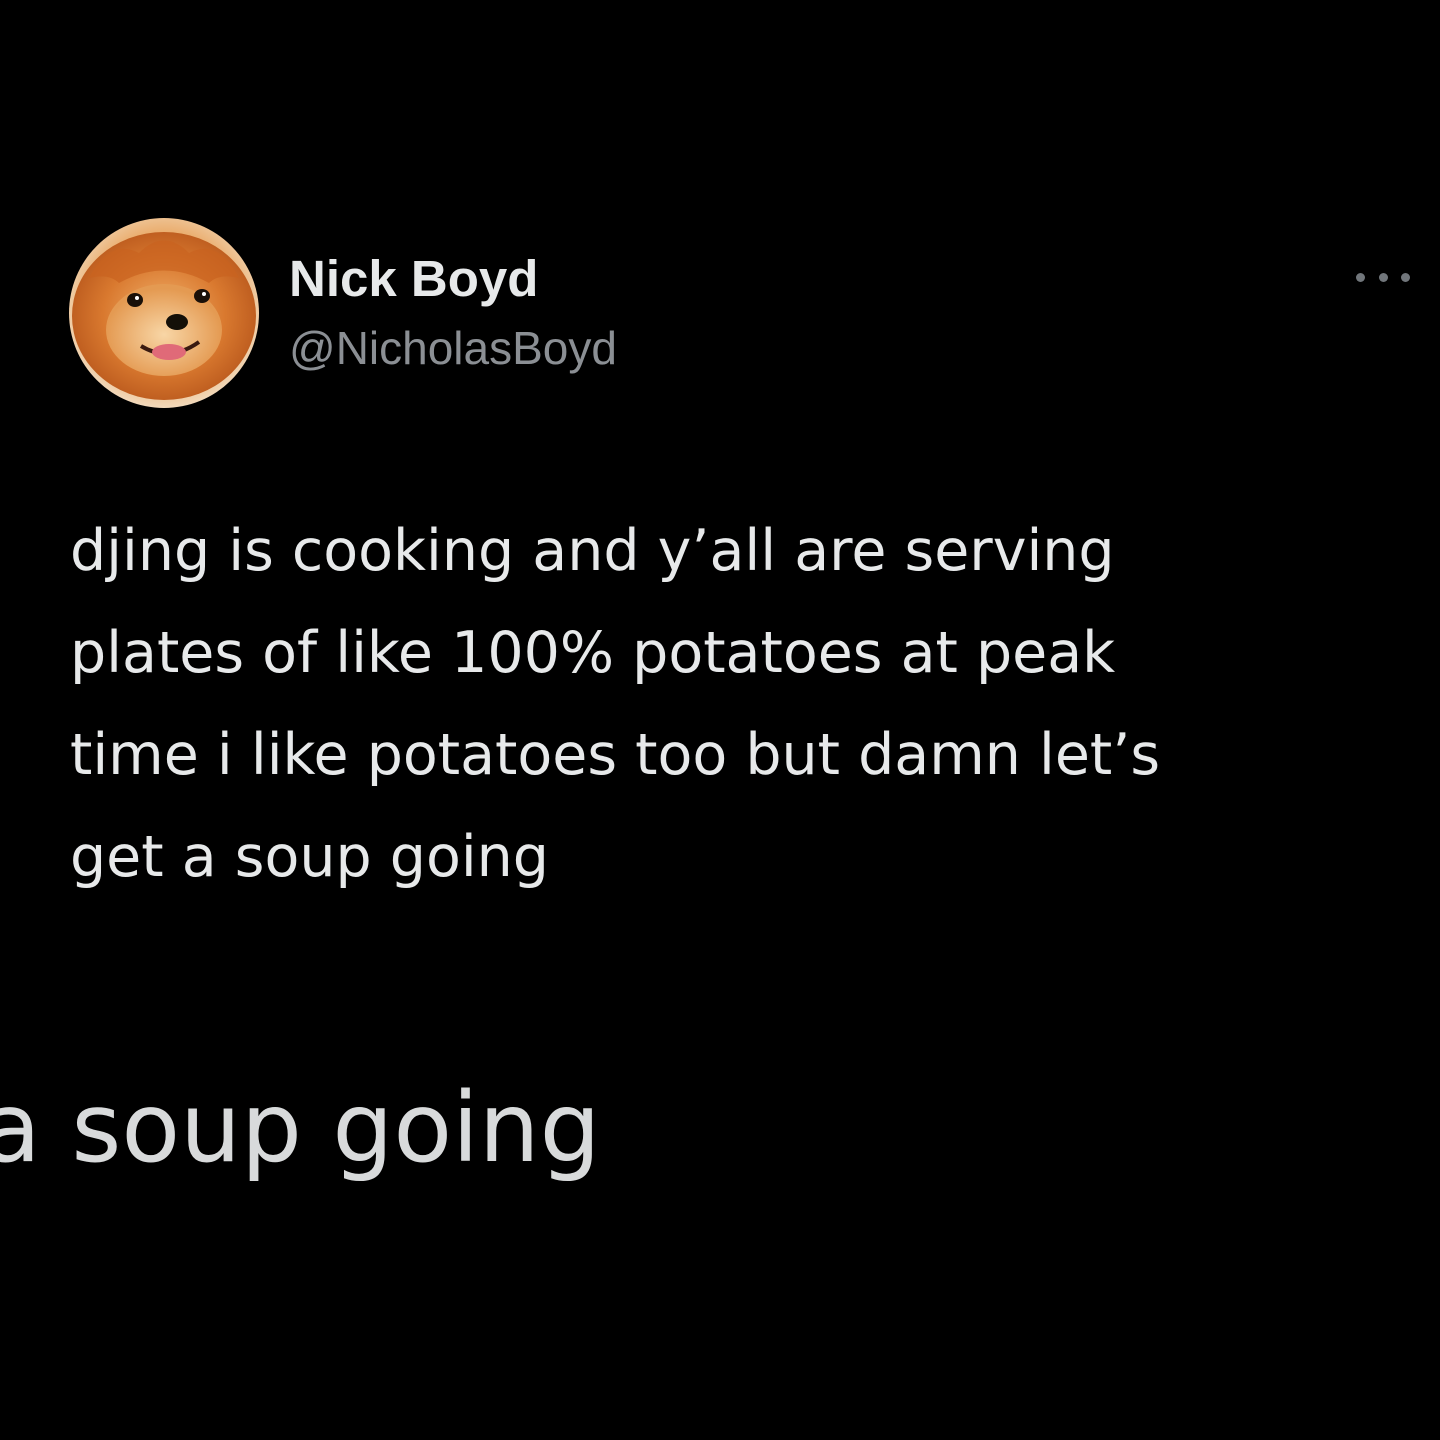 The height and width of the screenshot is (1440, 1440). Describe the element at coordinates (309, 857) in the screenshot. I see `tweet-line: get a soup going` at that location.